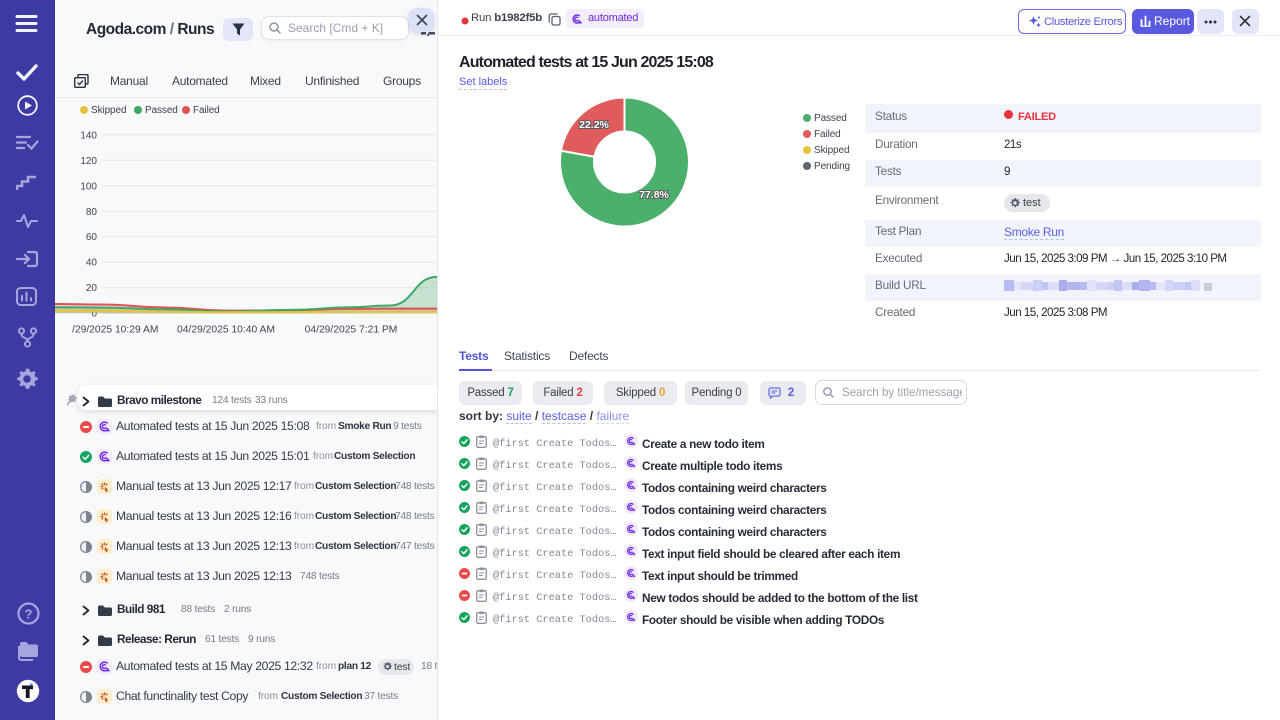  Describe the element at coordinates (88, 161) in the screenshot. I see `svg-text: 120` at that location.